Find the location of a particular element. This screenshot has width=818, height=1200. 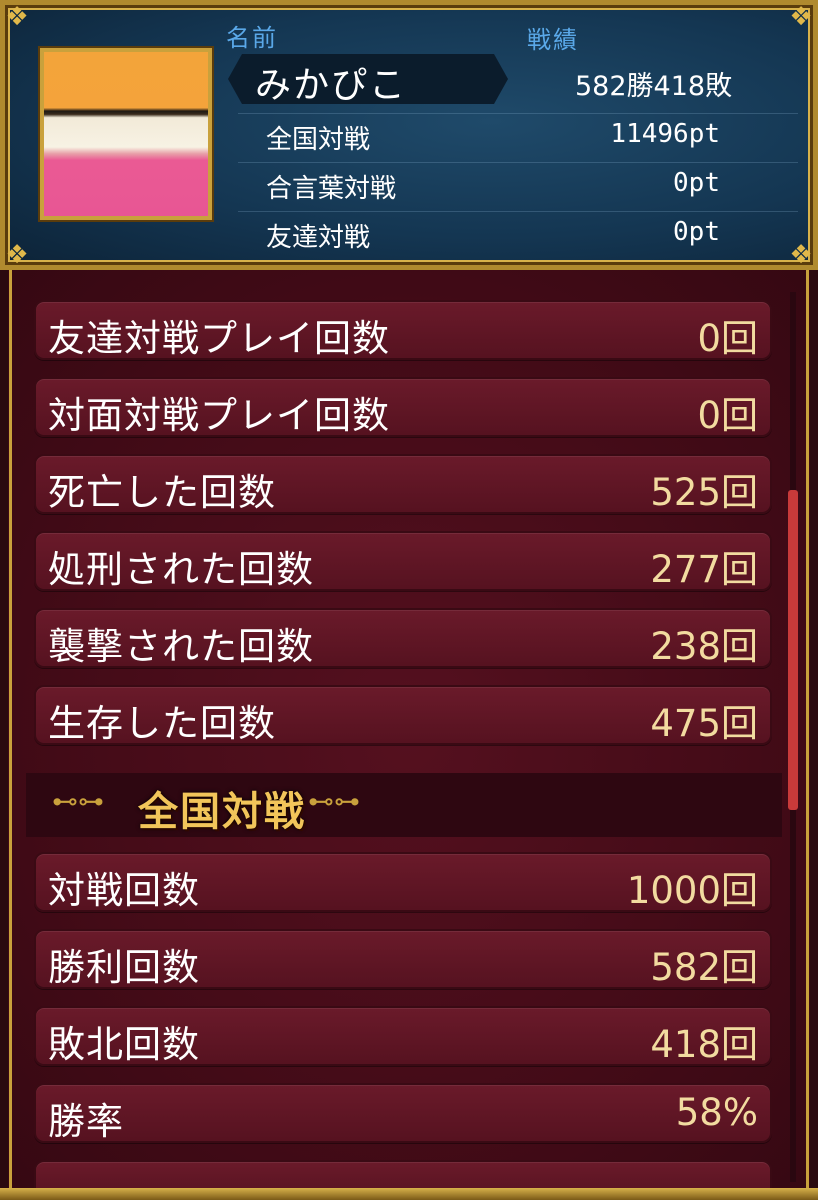

bottom-frame is located at coordinates (409, 1194).